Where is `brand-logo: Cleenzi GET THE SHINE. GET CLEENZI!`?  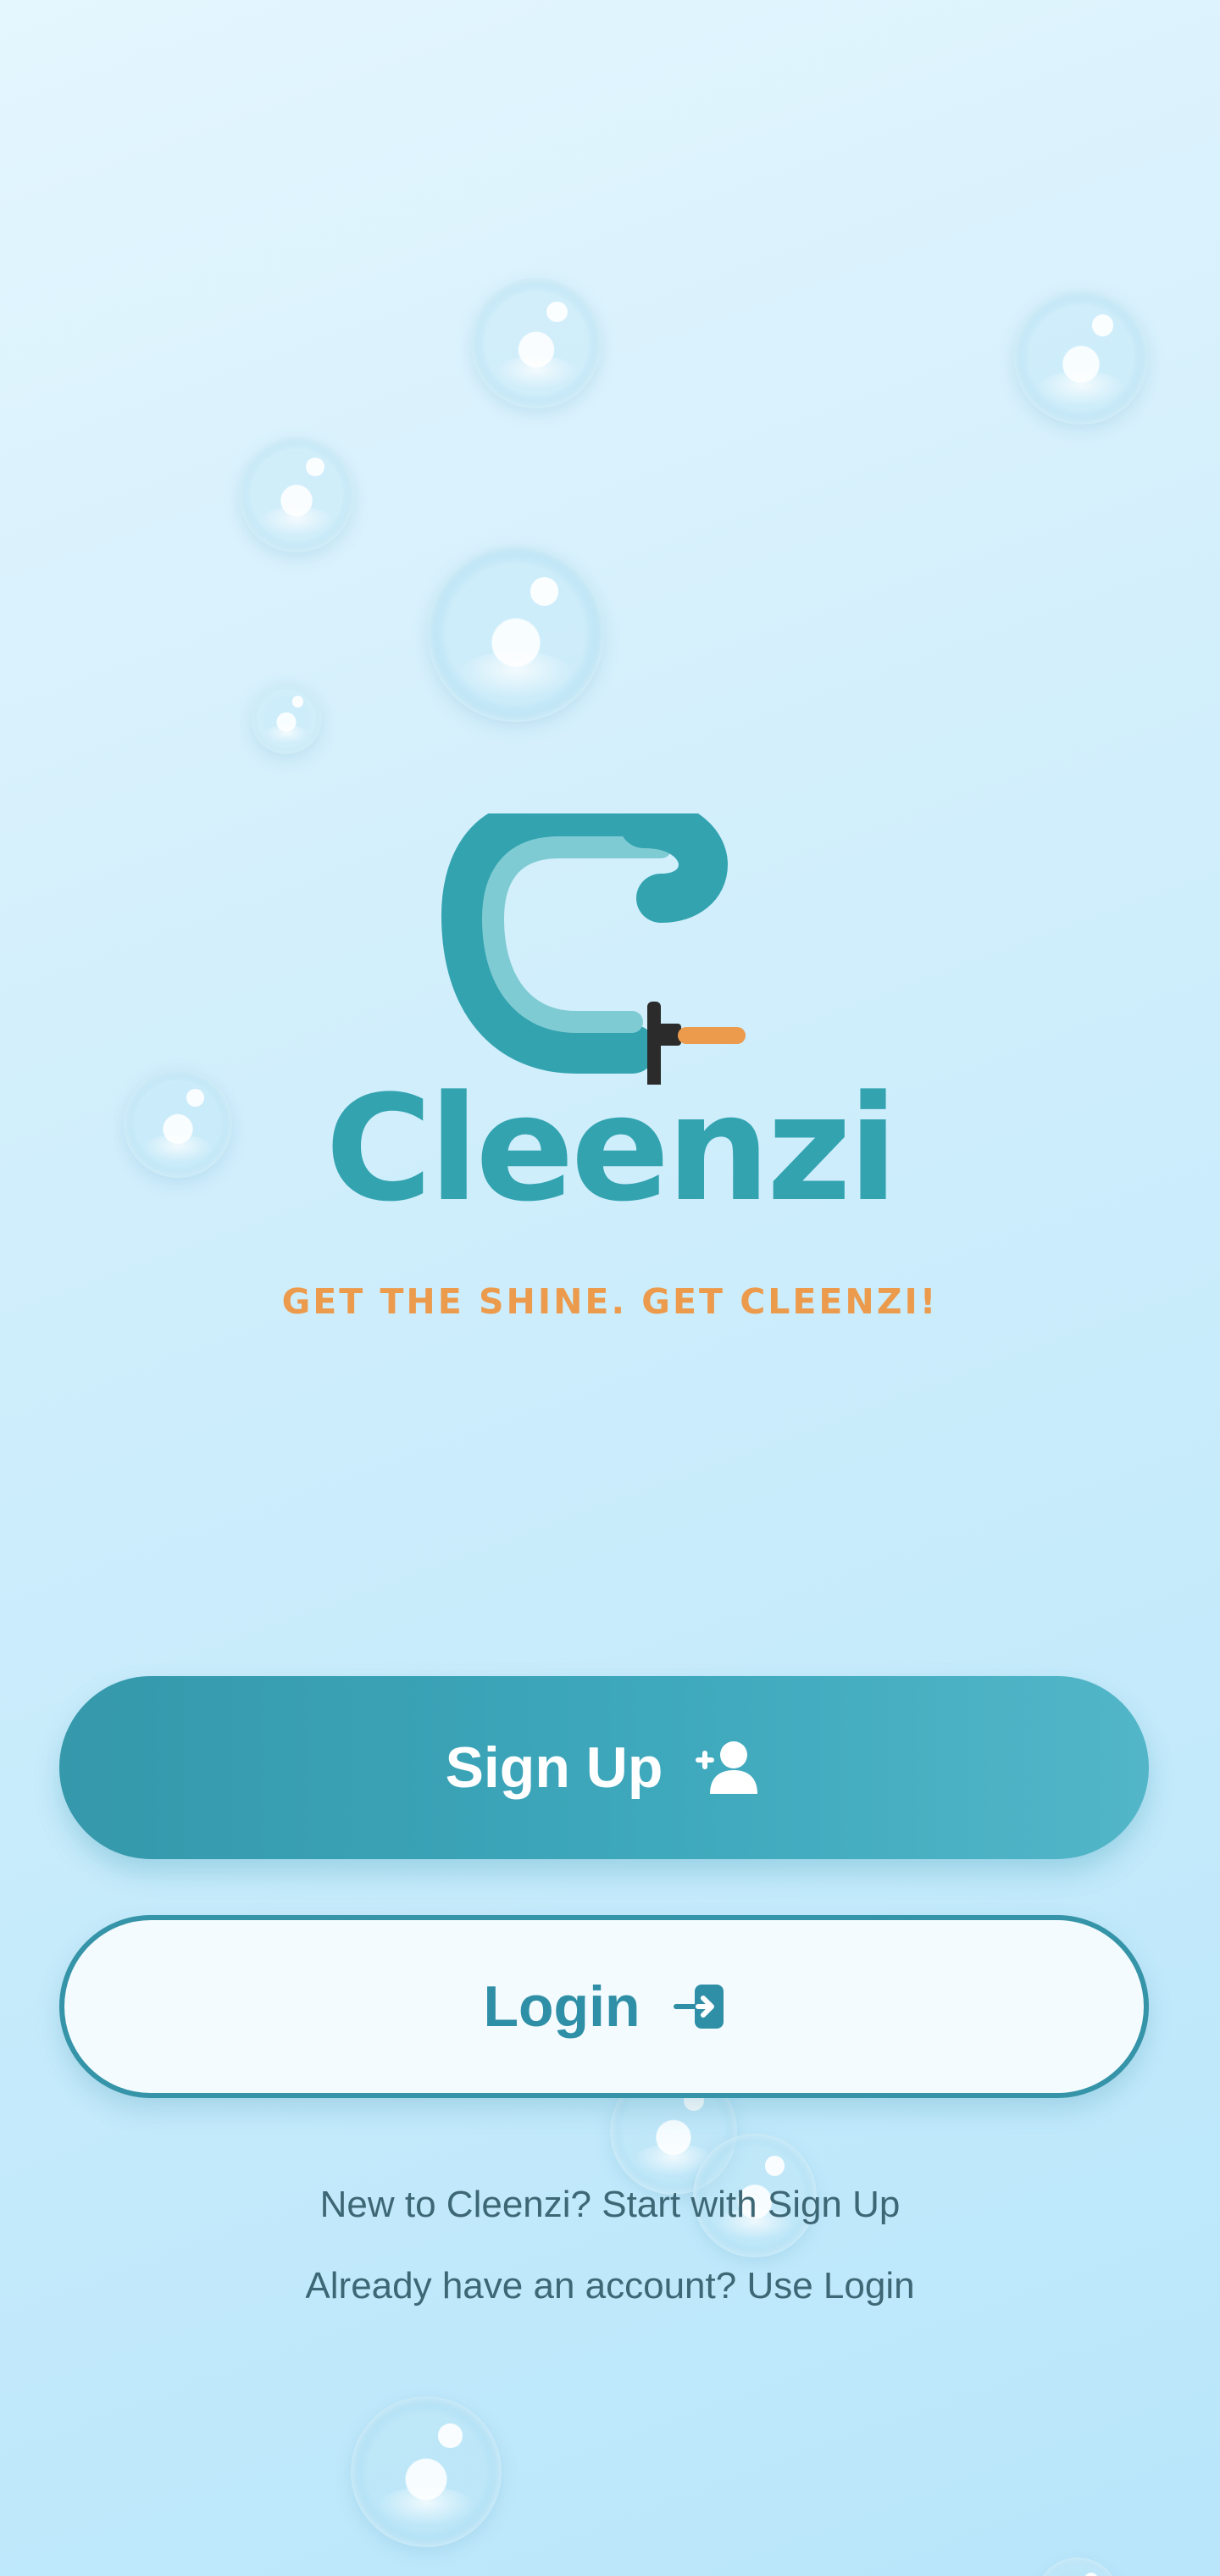
brand-logo: Cleenzi GET THE SHINE. GET CLEENZI! is located at coordinates (610, 1076).